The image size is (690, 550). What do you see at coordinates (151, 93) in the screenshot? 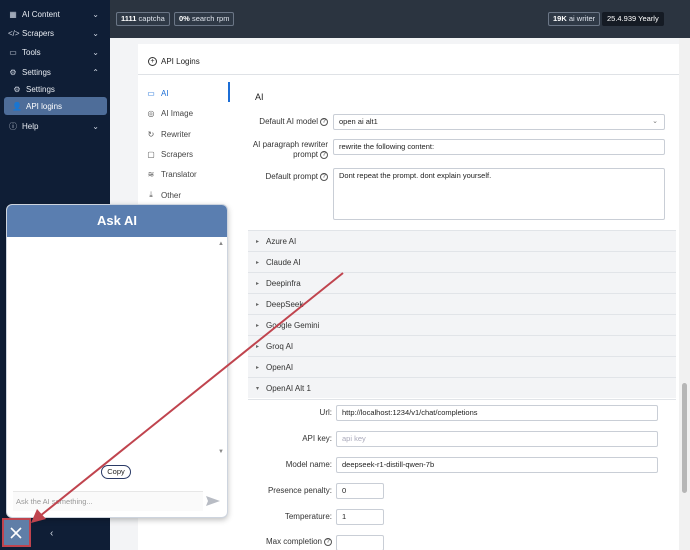
I see `monitor-icon: ▭` at bounding box center [151, 93].